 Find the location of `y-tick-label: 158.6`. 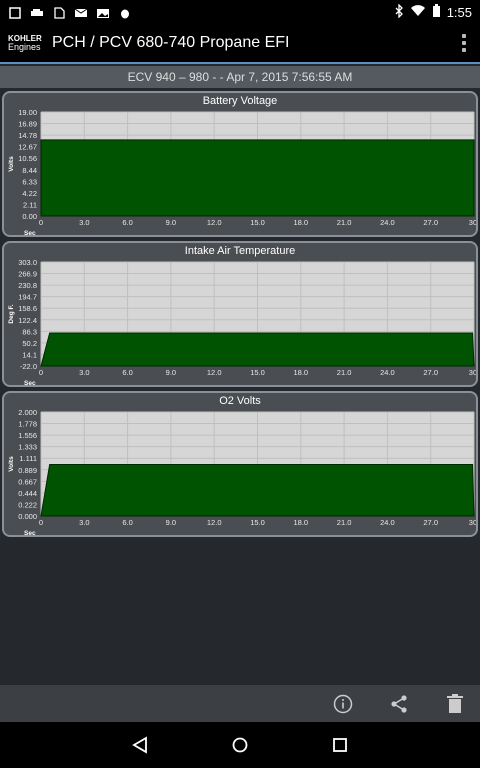

y-tick-label: 158.6 is located at coordinates (27, 308).